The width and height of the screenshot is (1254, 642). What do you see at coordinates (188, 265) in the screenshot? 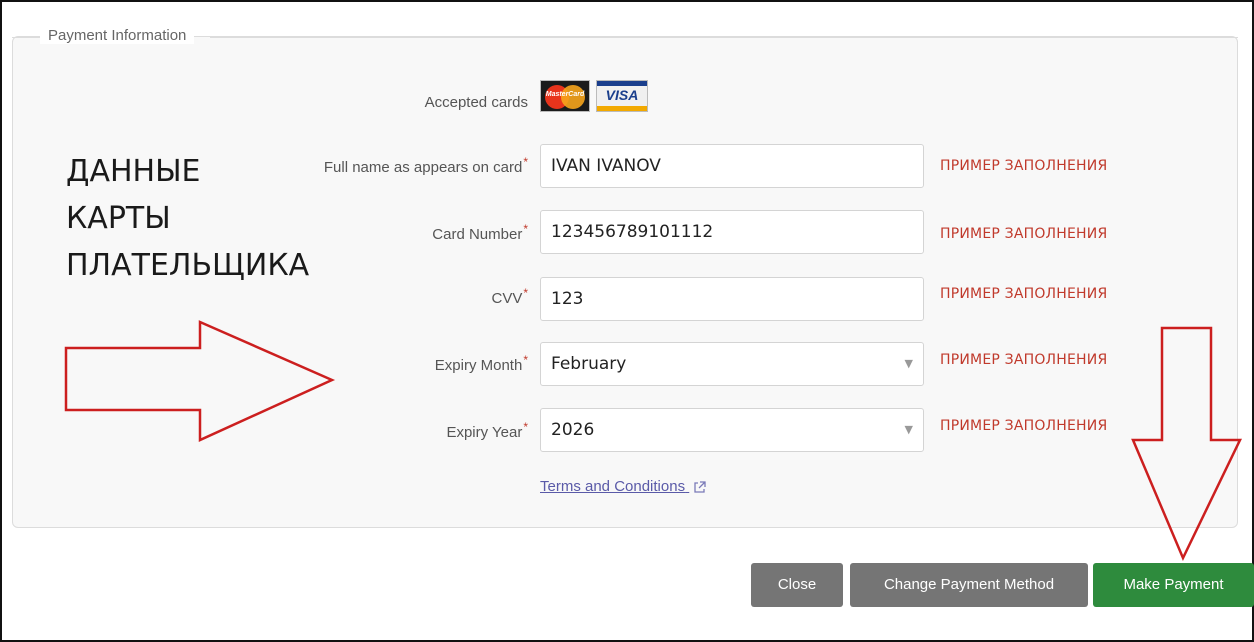
I see `caption-line: ПЛАТЕЛЬЩИКА` at bounding box center [188, 265].